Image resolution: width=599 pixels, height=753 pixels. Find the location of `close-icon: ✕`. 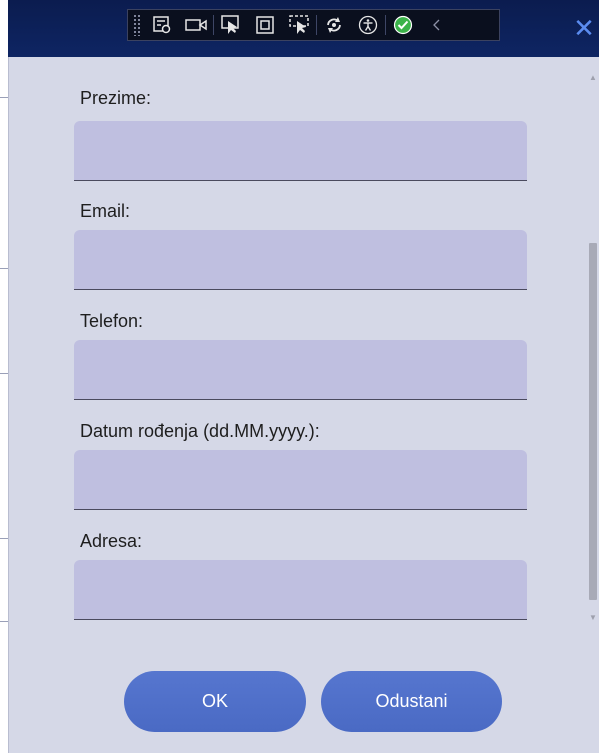

close-icon: ✕ is located at coordinates (584, 29).